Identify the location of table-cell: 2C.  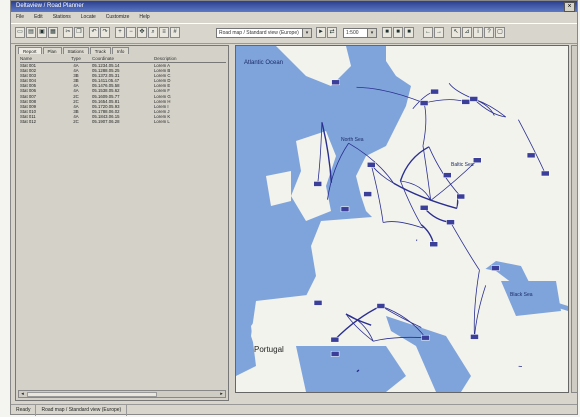
(76, 122).